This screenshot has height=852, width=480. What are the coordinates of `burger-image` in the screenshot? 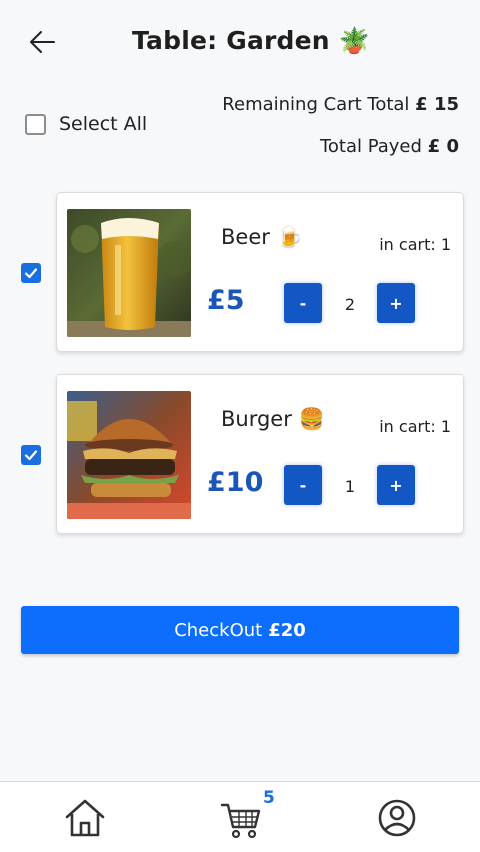 It's located at (129, 455).